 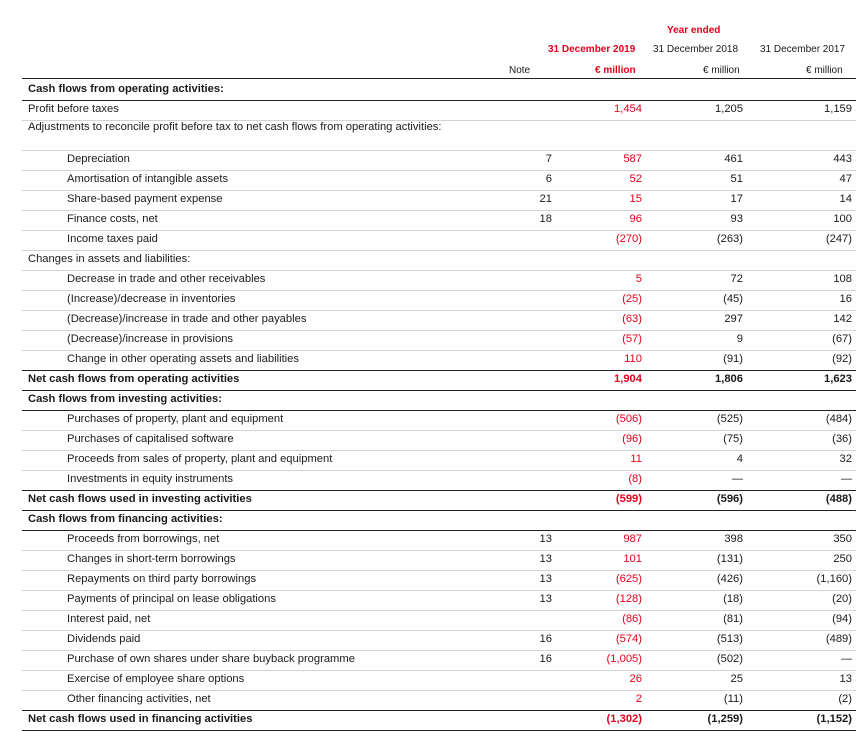 What do you see at coordinates (842, 359) in the screenshot?
I see `value-2017: (92)` at bounding box center [842, 359].